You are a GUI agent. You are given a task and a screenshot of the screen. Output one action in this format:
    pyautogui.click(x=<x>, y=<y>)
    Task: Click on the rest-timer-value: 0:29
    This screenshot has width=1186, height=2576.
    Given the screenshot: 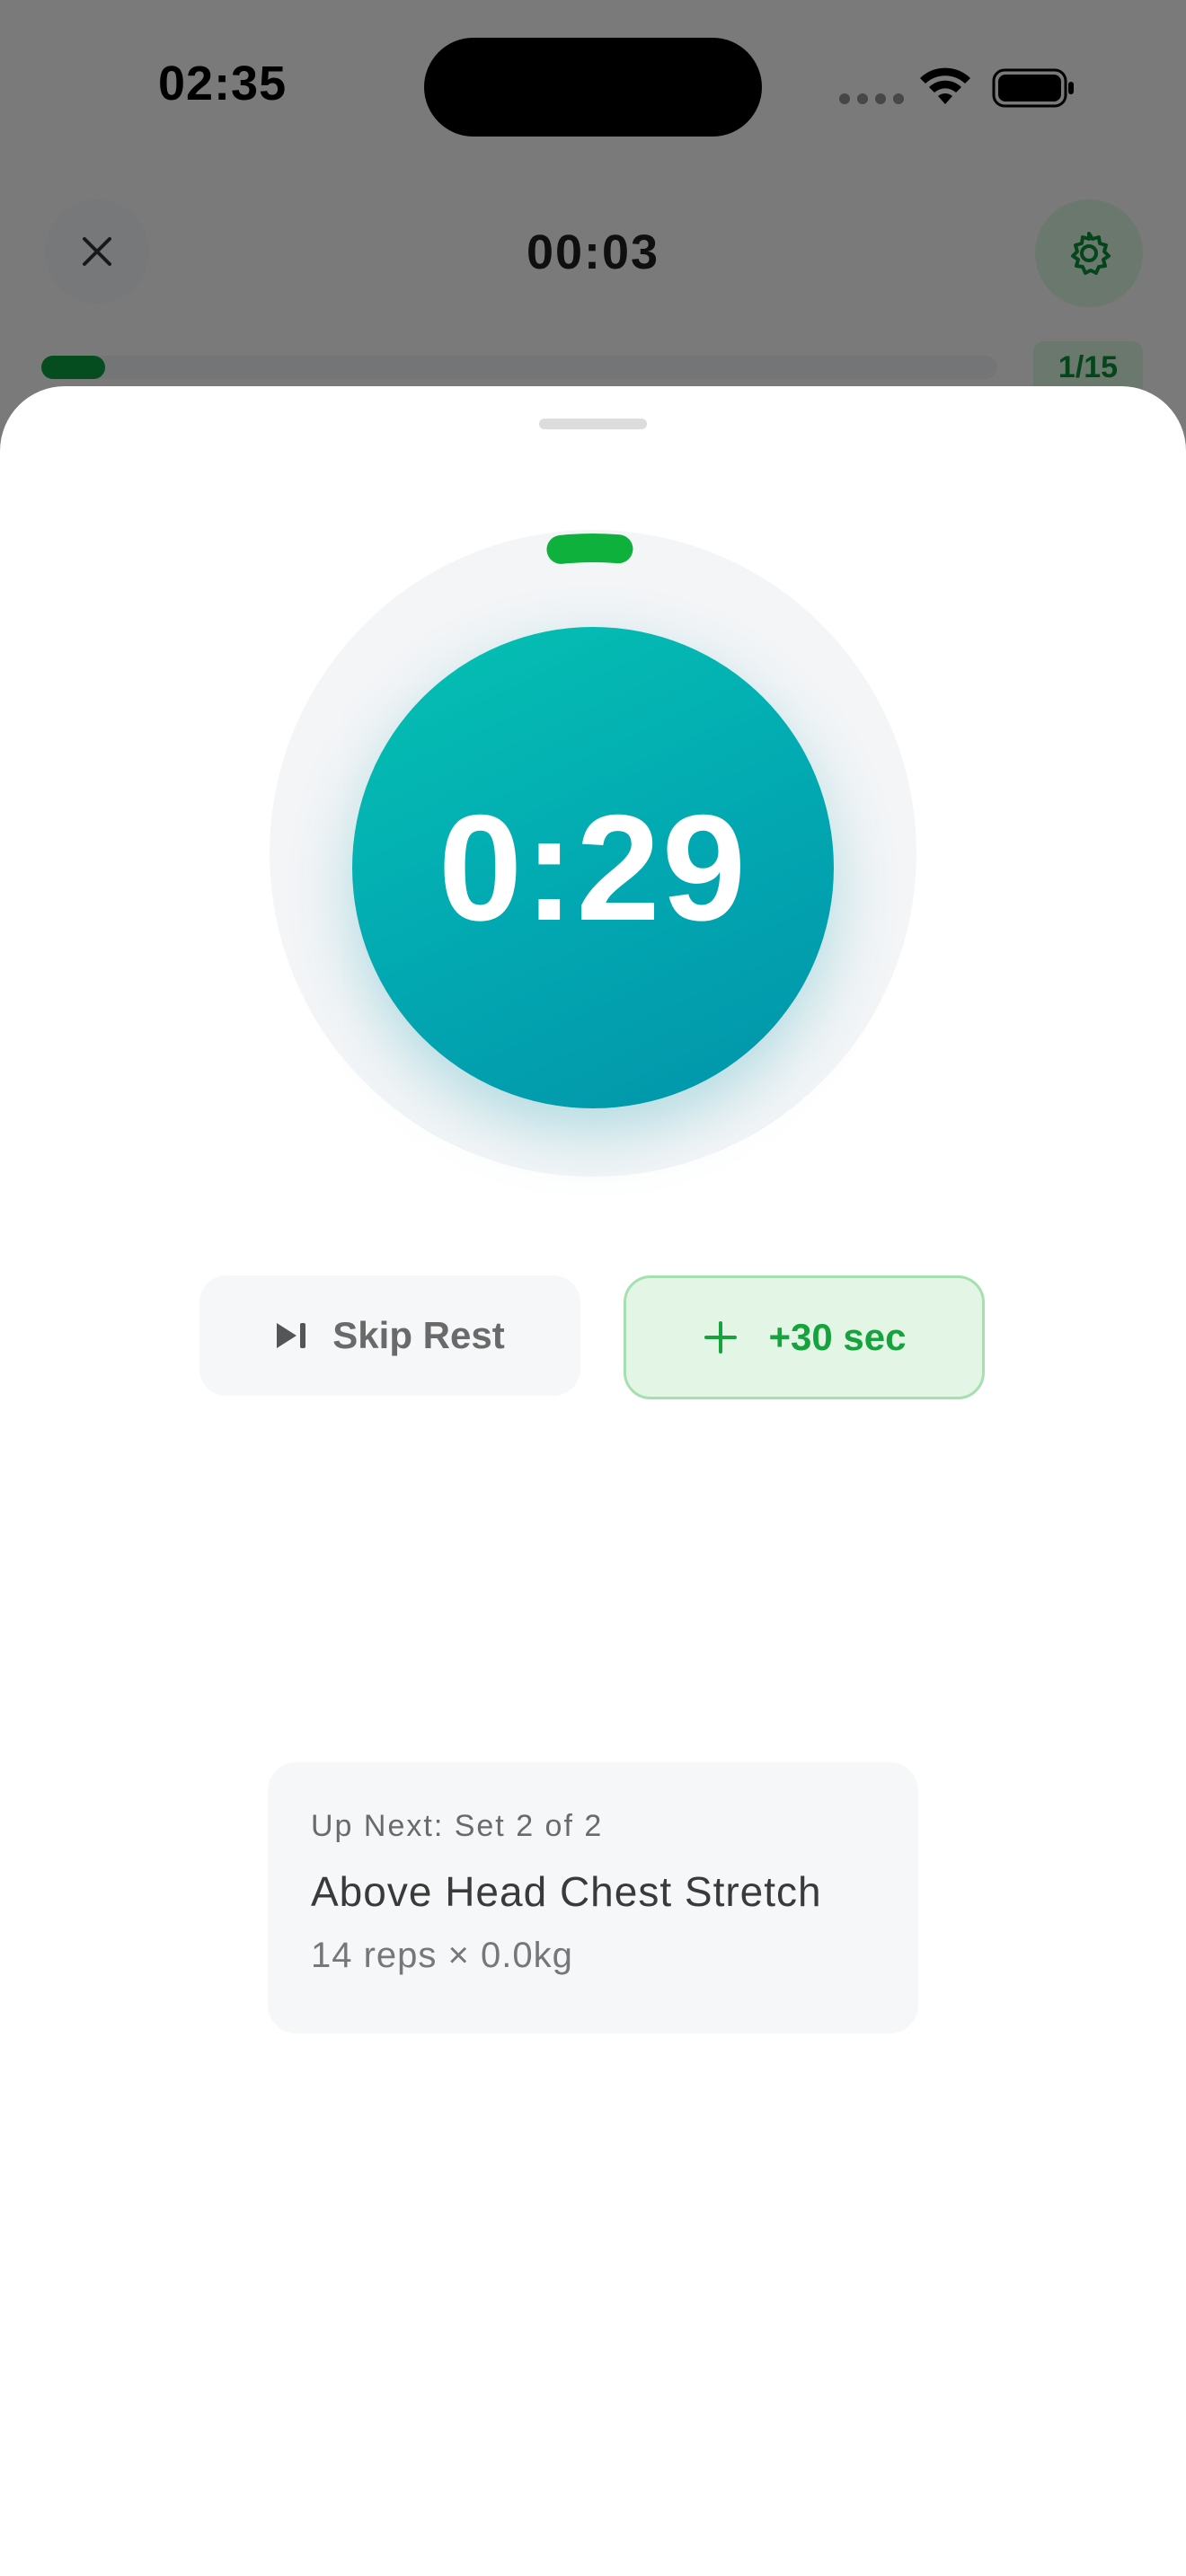 What is the action you would take?
    pyautogui.click(x=593, y=867)
    